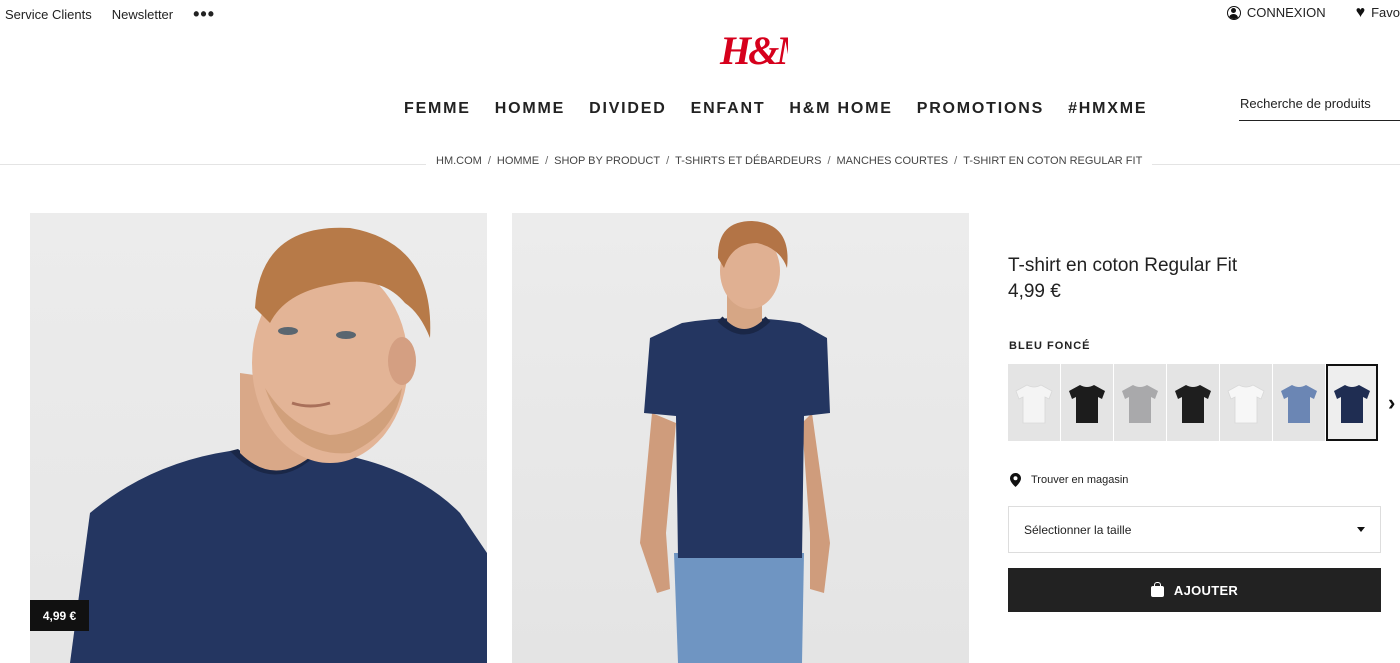 The image size is (1400, 663). I want to click on user-icon, so click(1233, 12).